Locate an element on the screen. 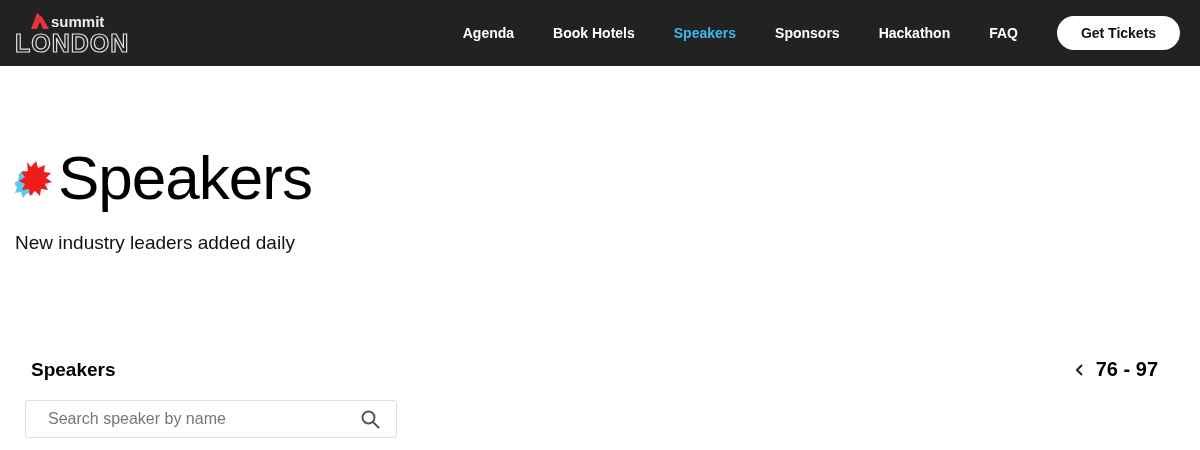 This screenshot has height=450, width=1200. search-field: Search speaker by name is located at coordinates (211, 419).